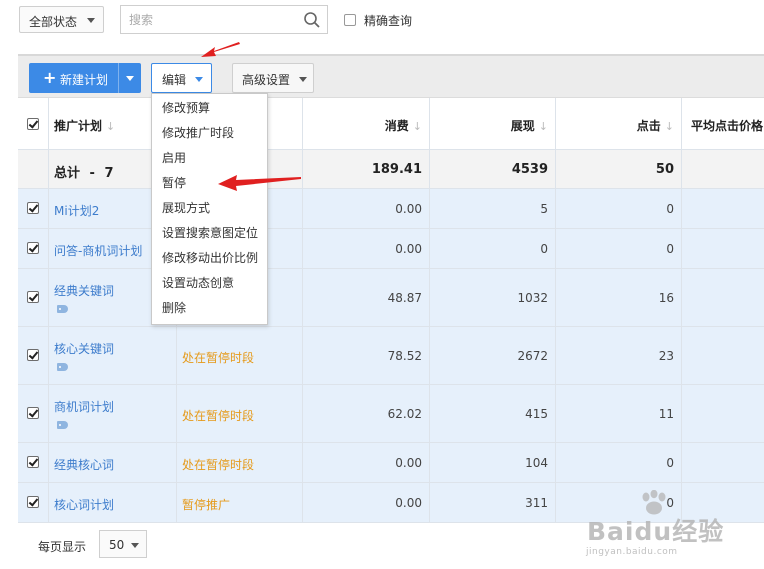 The width and height of the screenshot is (764, 569). Describe the element at coordinates (619, 169) in the screenshot. I see `total-clicks-cell: 50` at that location.